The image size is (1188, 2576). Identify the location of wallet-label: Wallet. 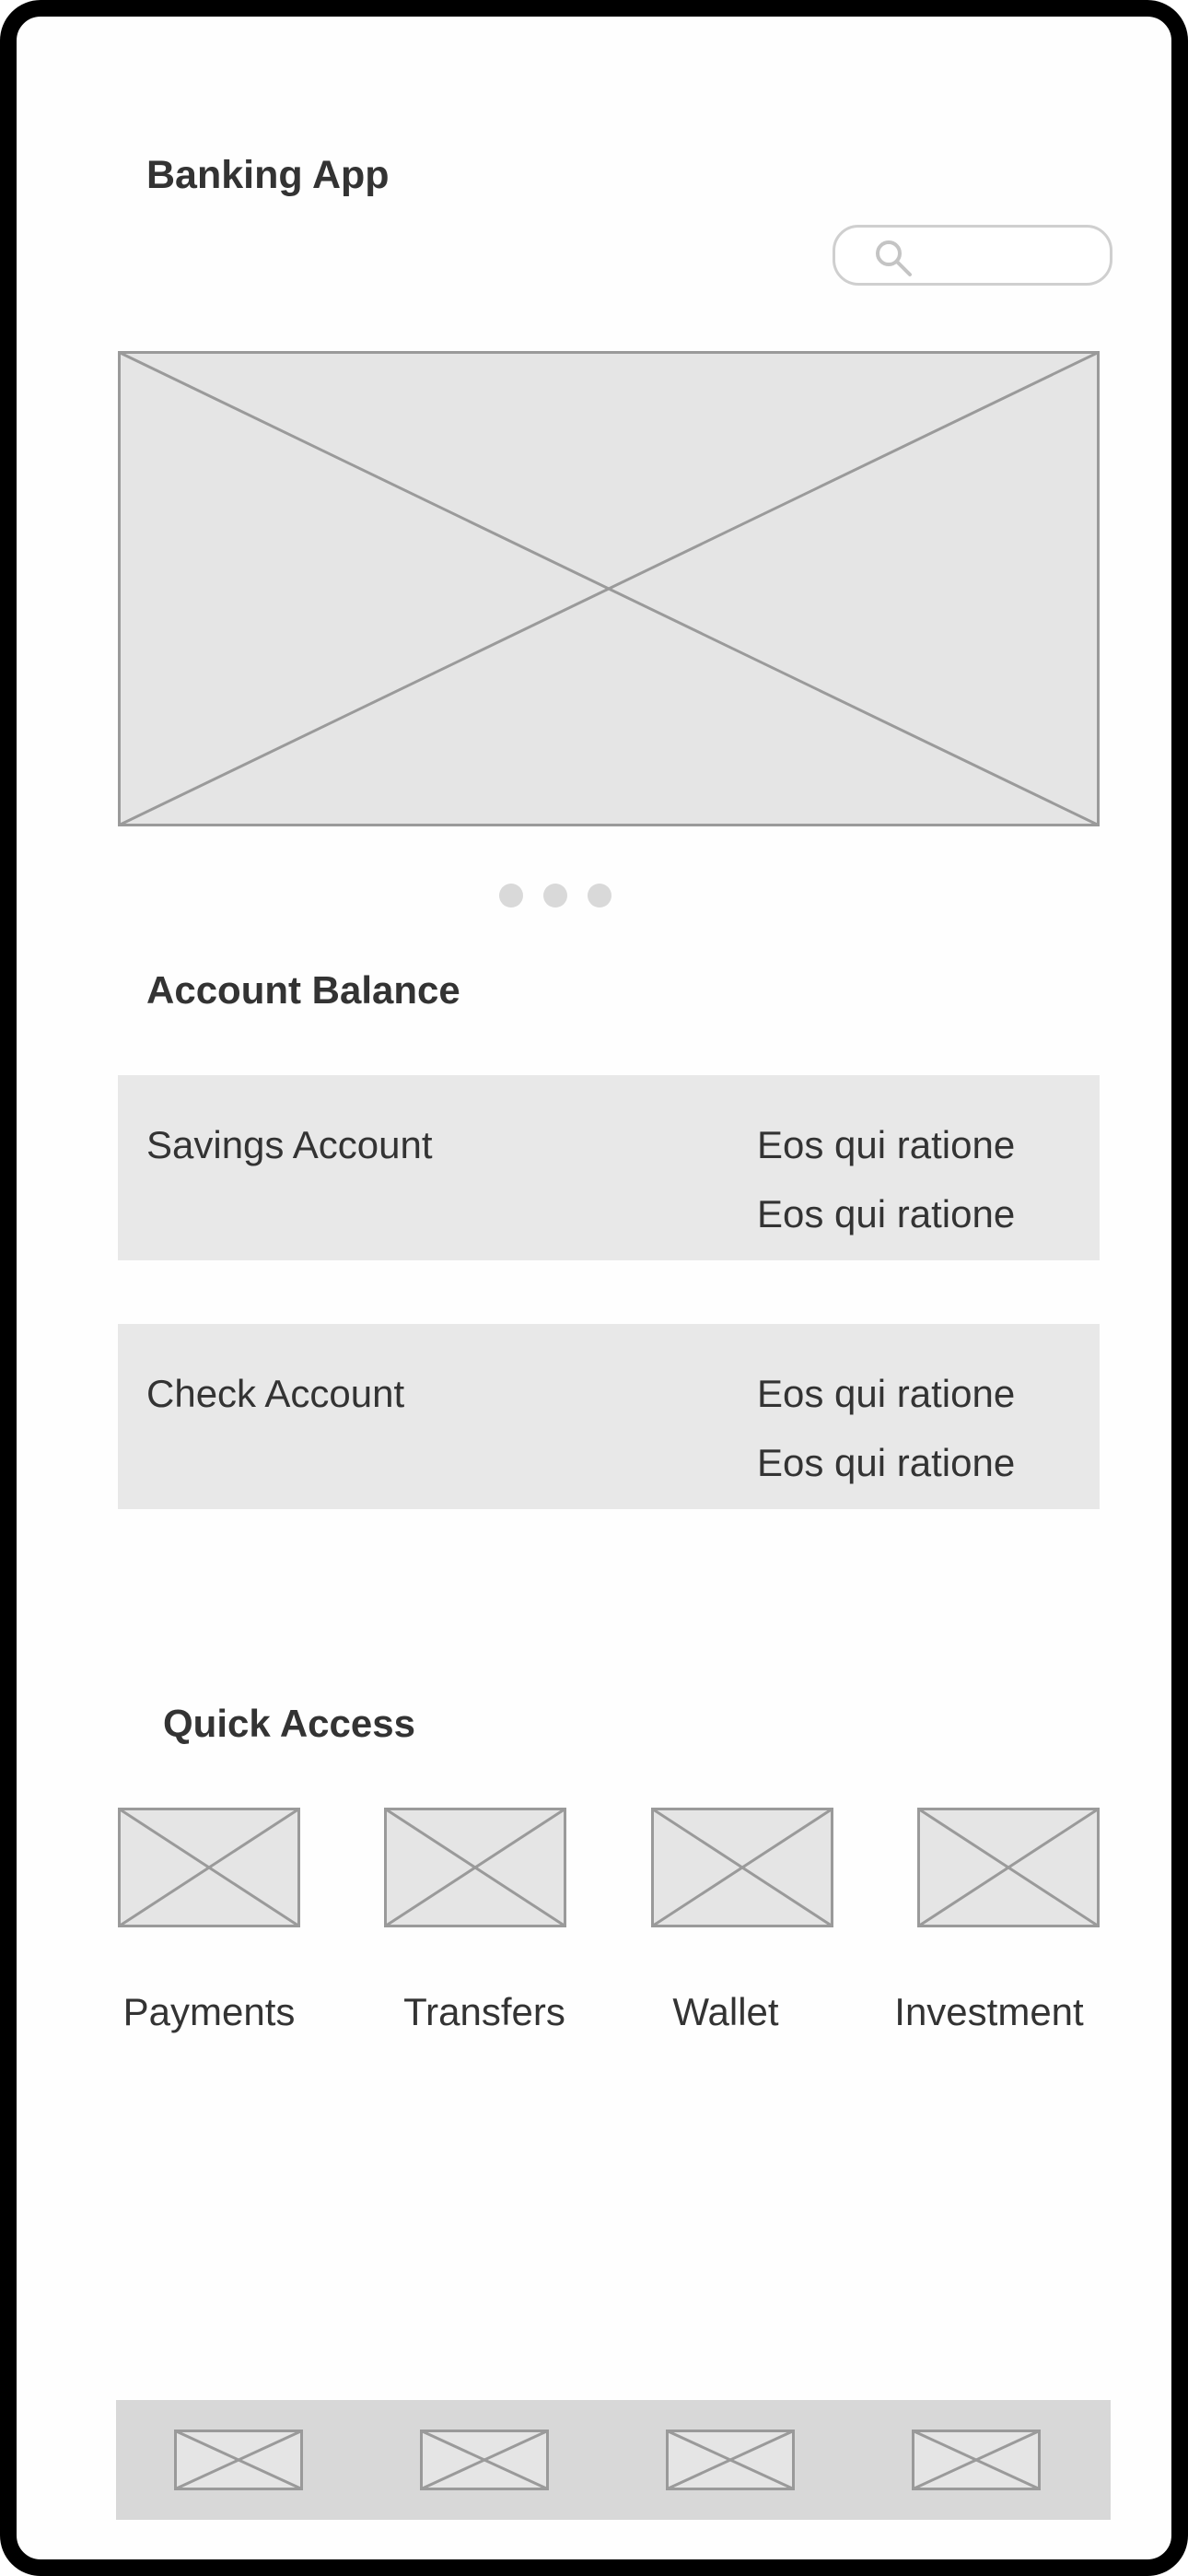
(725, 2012).